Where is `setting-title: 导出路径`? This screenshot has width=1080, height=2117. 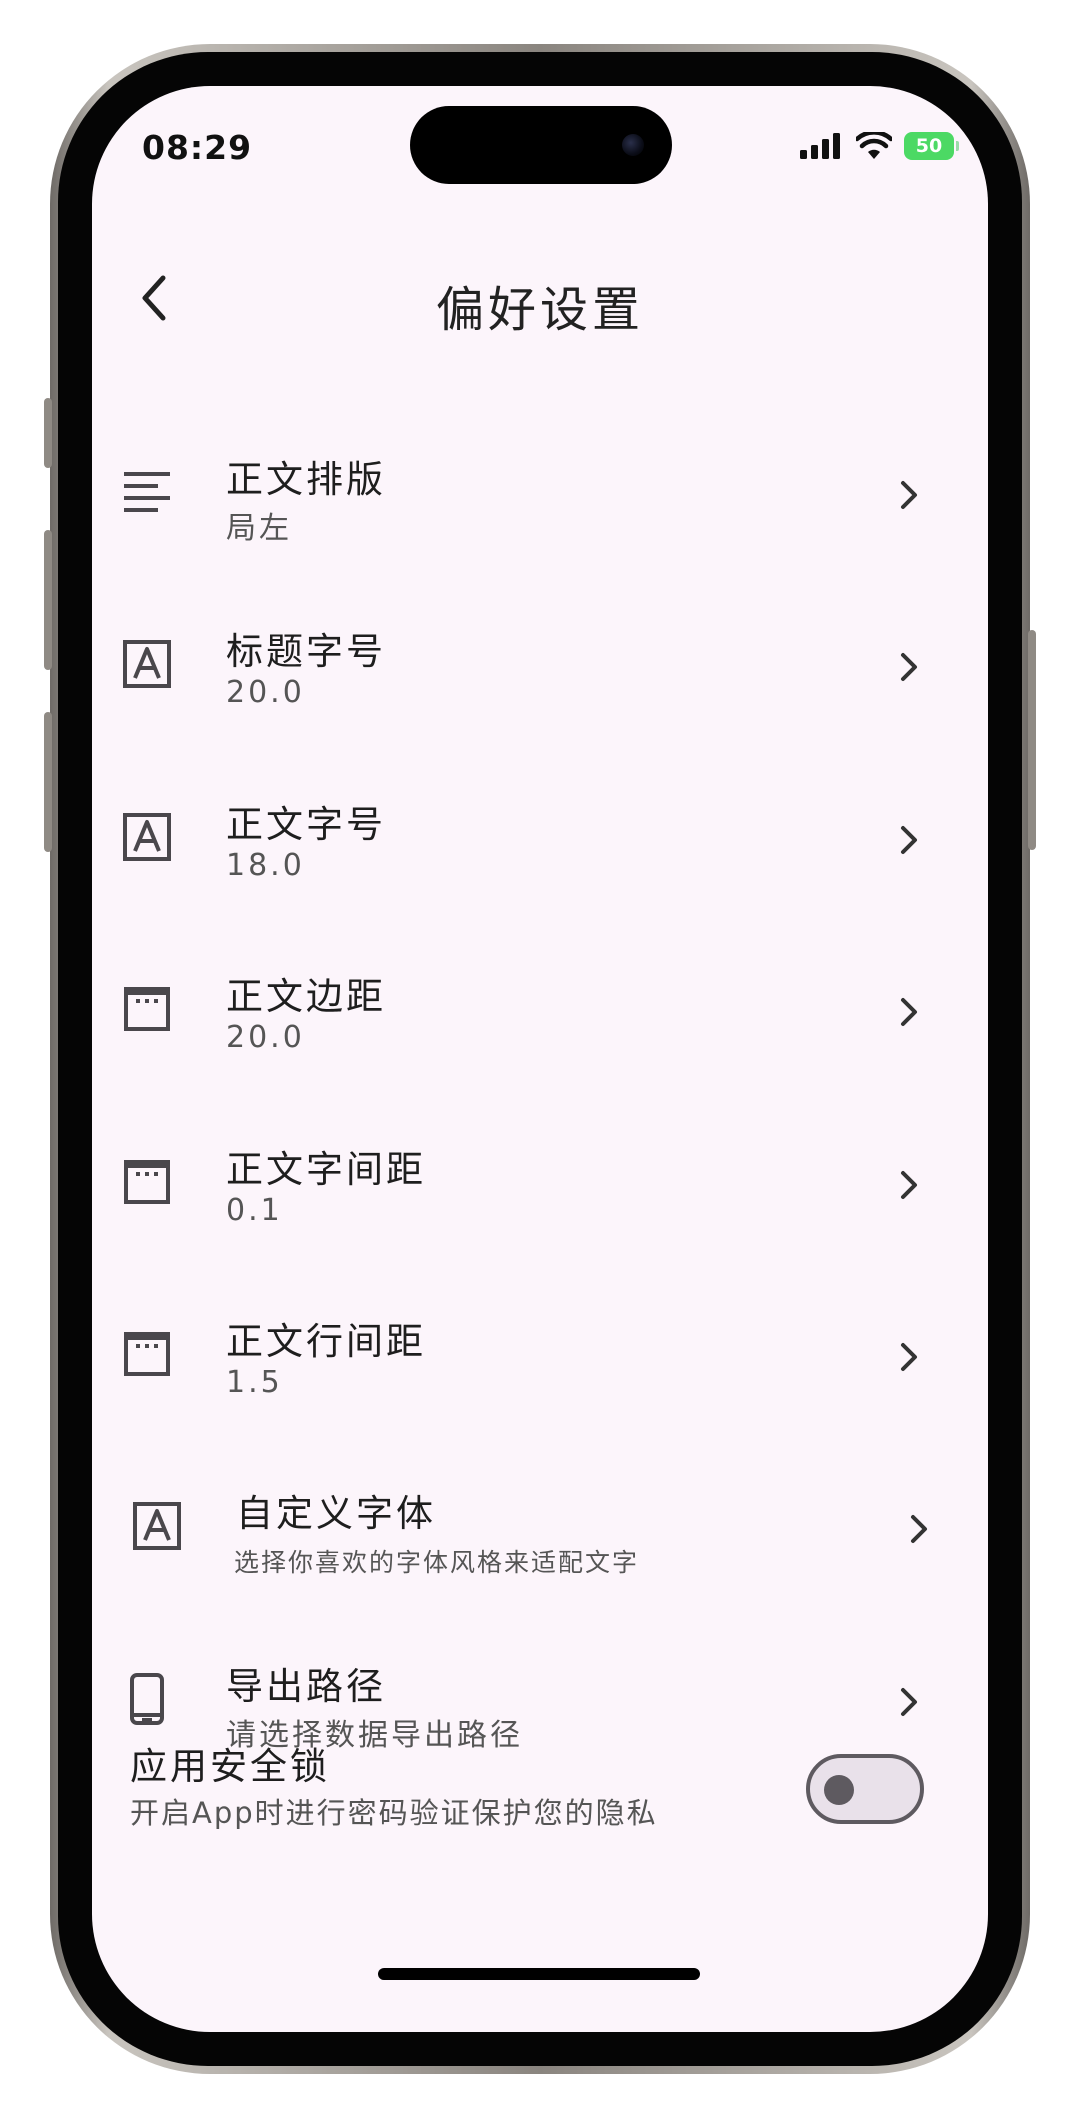
setting-title: 导出路径 is located at coordinates (306, 1686).